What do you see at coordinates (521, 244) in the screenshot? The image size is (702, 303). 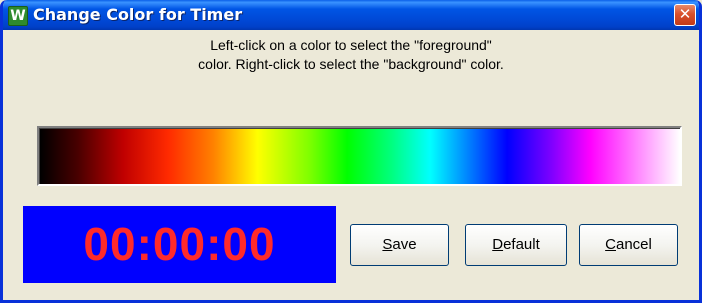 I see `default-label-rest: efault` at bounding box center [521, 244].